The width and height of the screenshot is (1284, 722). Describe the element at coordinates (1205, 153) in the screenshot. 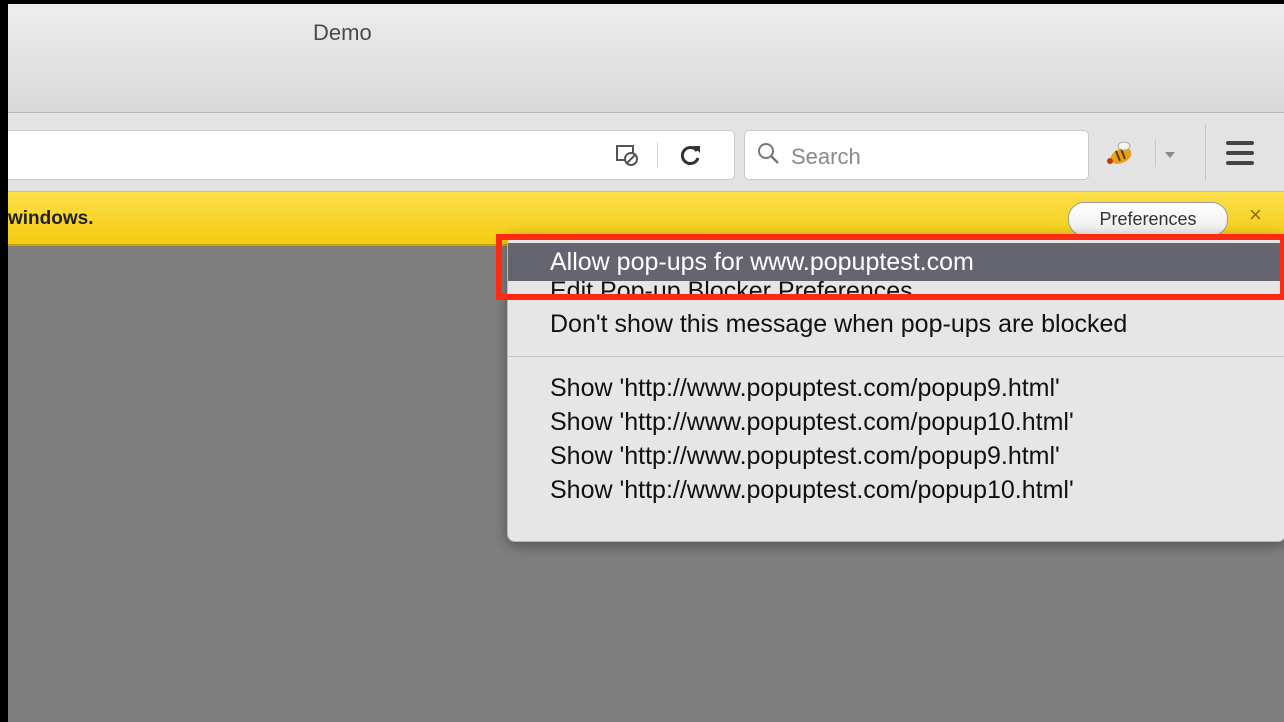

I see `toolbar-separator` at that location.